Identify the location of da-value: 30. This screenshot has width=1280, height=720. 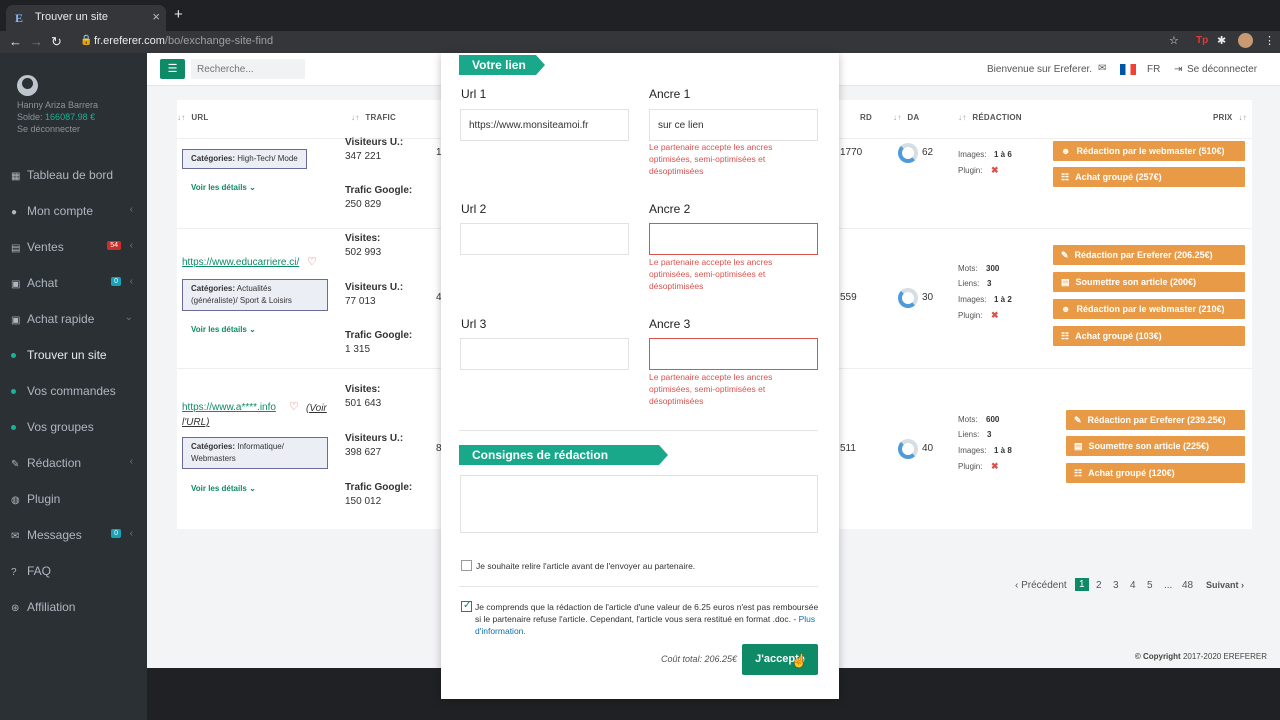
(928, 297).